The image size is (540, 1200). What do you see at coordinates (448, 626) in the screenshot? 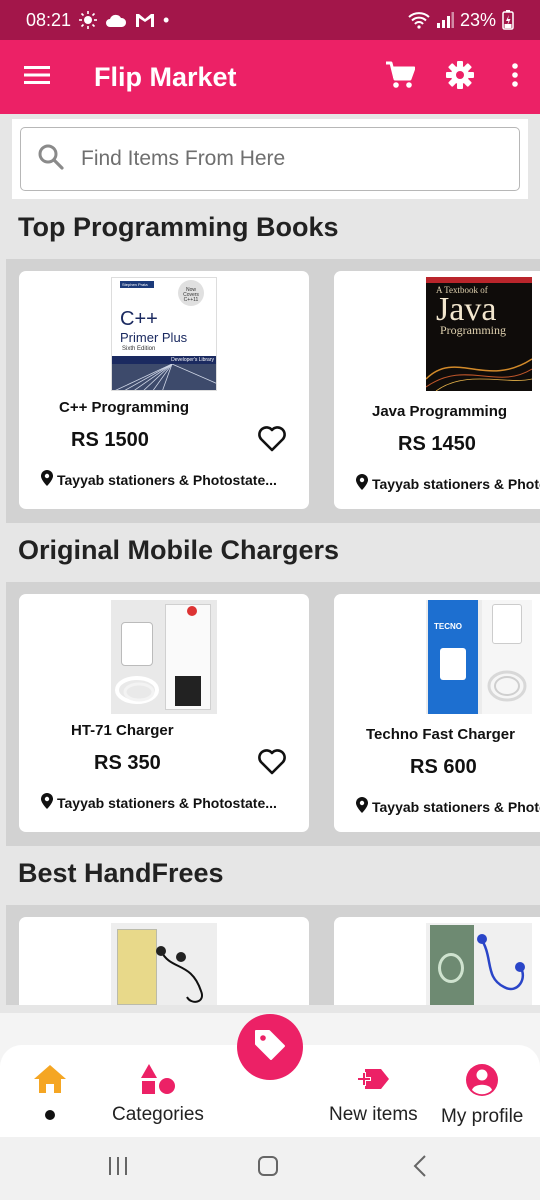
I see `box-brand: TECNO` at bounding box center [448, 626].